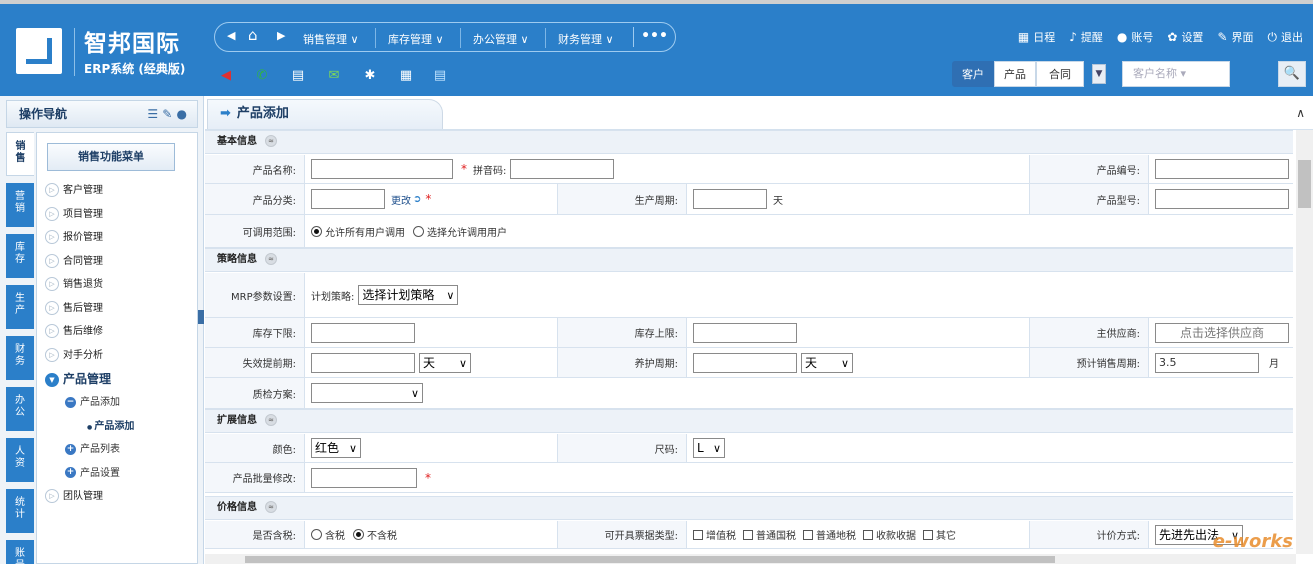 The image size is (1313, 564). I want to click on sales-menu-button: 销售功能菜单, so click(111, 157).